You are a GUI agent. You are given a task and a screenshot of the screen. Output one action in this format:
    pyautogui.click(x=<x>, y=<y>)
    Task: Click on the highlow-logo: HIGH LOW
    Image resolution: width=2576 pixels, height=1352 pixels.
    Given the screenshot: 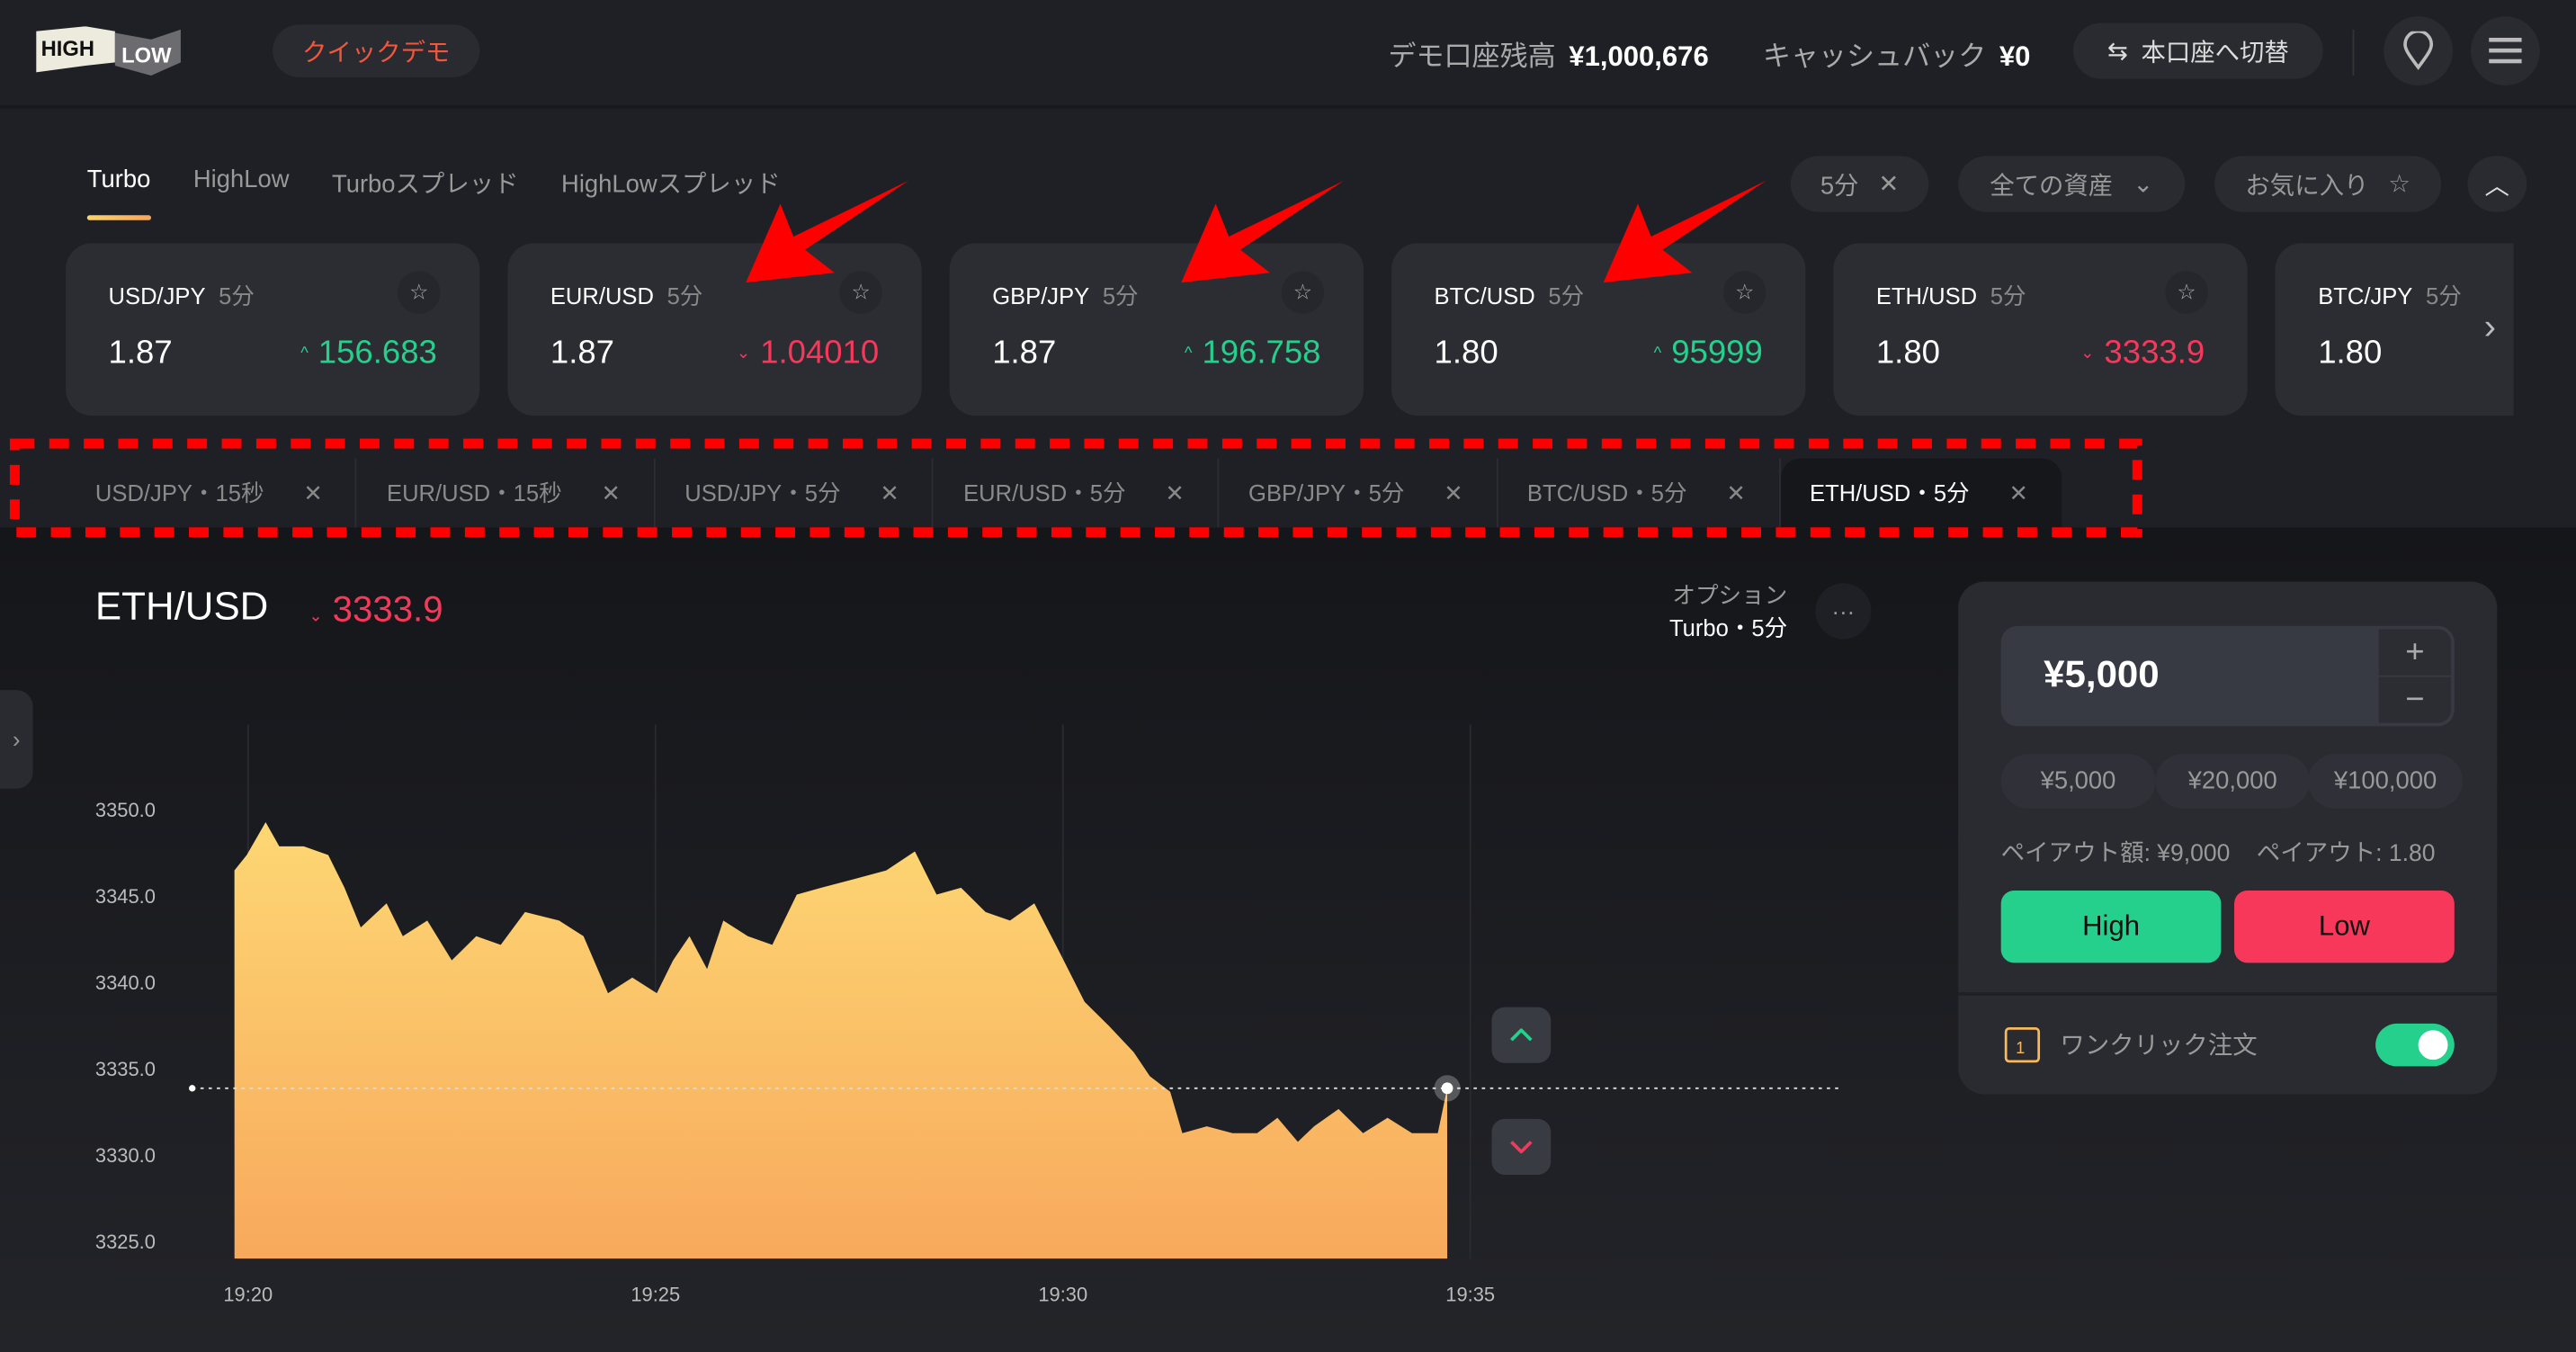 What is the action you would take?
    pyautogui.click(x=126, y=51)
    